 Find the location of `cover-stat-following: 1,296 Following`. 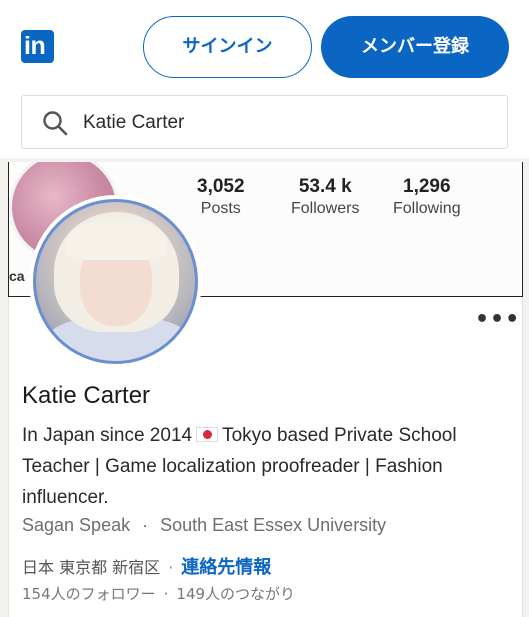

cover-stat-following: 1,296 Following is located at coordinates (427, 197).